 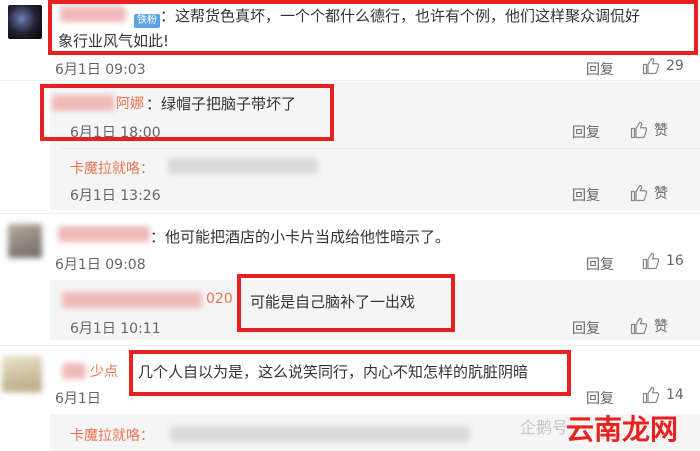 I want to click on username-suffix: 020, so click(x=219, y=299).